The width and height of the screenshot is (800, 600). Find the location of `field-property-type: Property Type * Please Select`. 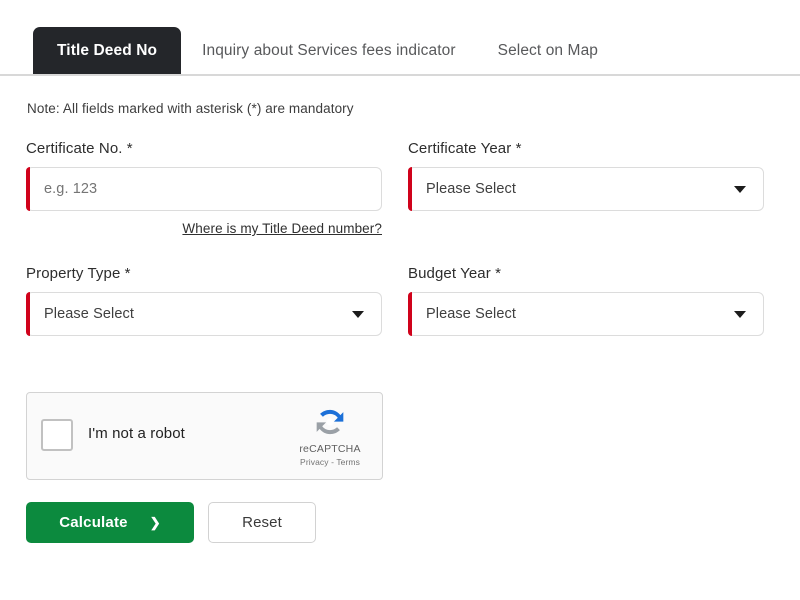

field-property-type: Property Type * Please Select is located at coordinates (204, 300).